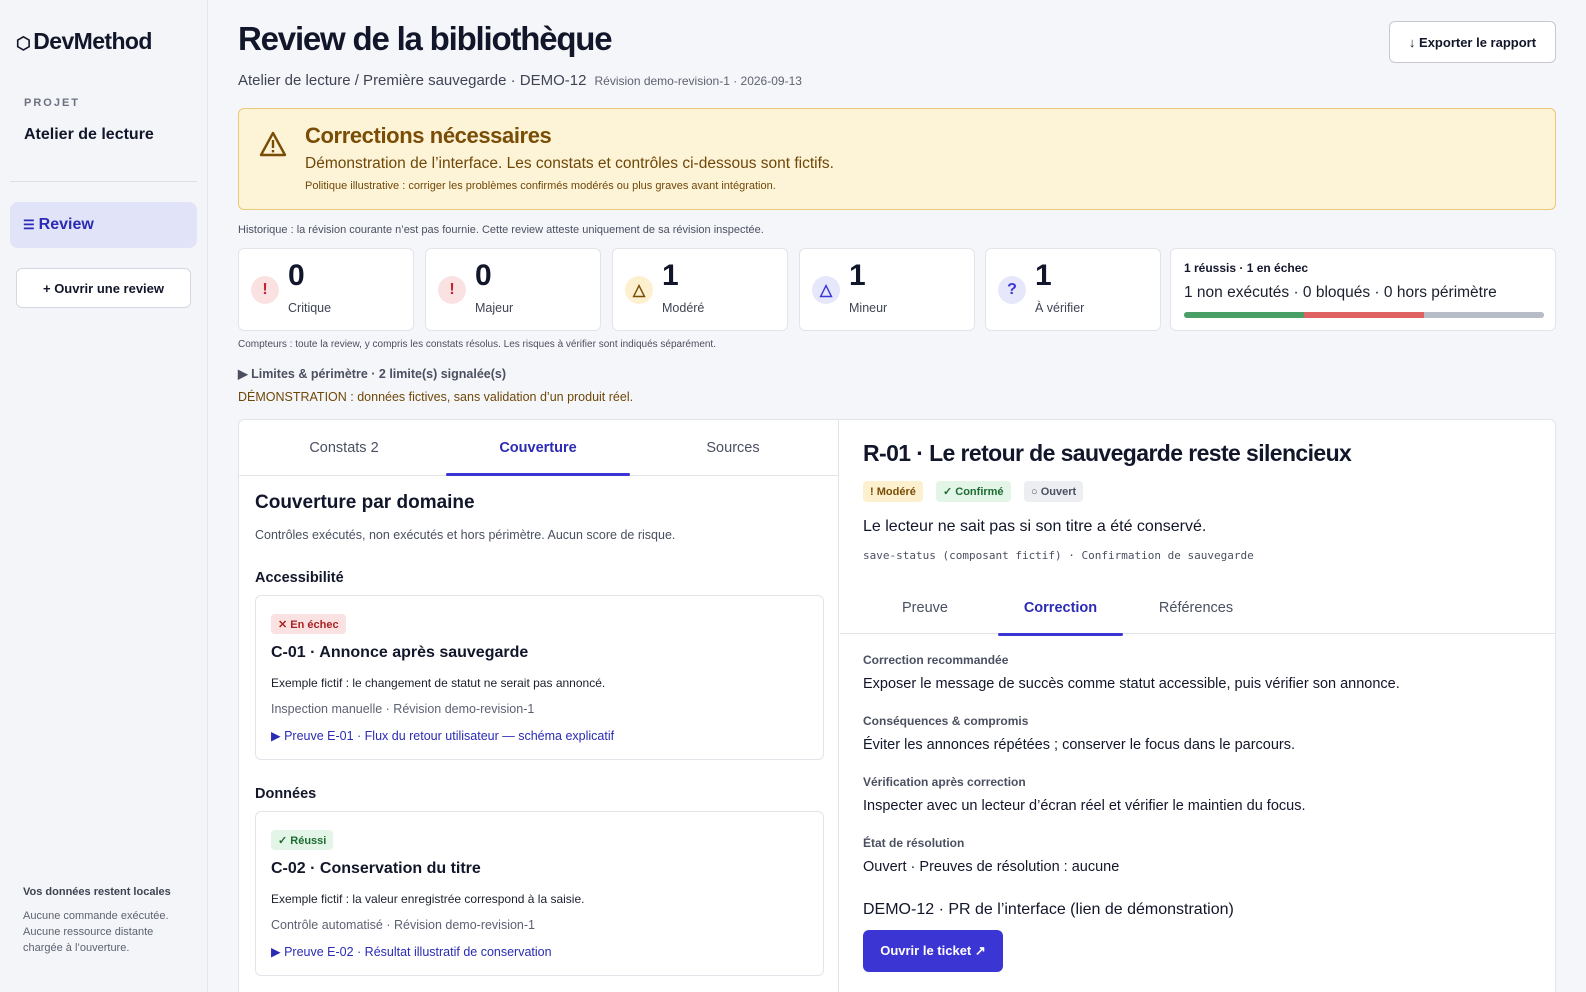 Image resolution: width=1586 pixels, height=992 pixels. What do you see at coordinates (365, 502) in the screenshot?
I see `coverage-title: Couverture par domaine` at bounding box center [365, 502].